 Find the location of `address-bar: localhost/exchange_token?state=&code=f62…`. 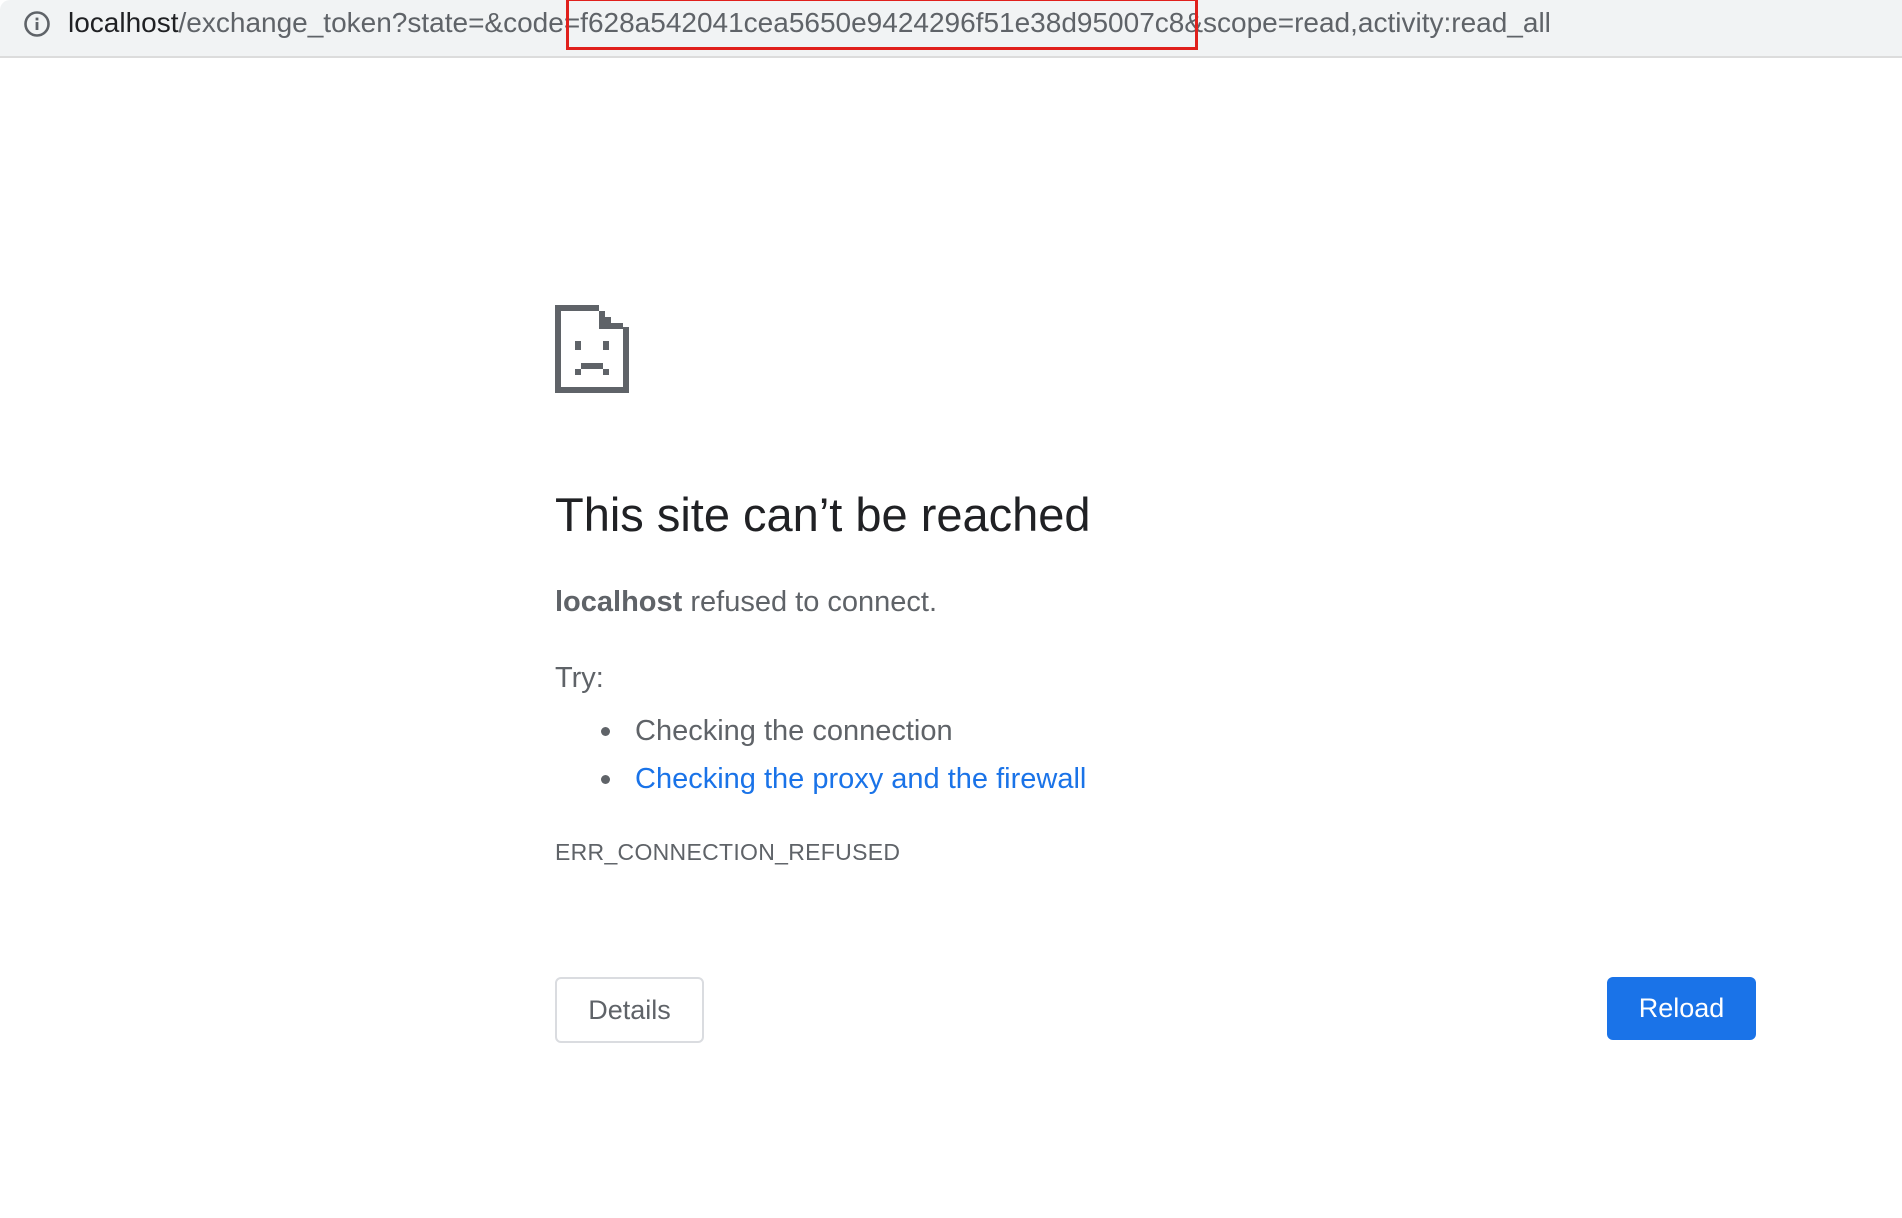

address-bar: localhost/exchange_token?state=&code=f62… is located at coordinates (951, 29).